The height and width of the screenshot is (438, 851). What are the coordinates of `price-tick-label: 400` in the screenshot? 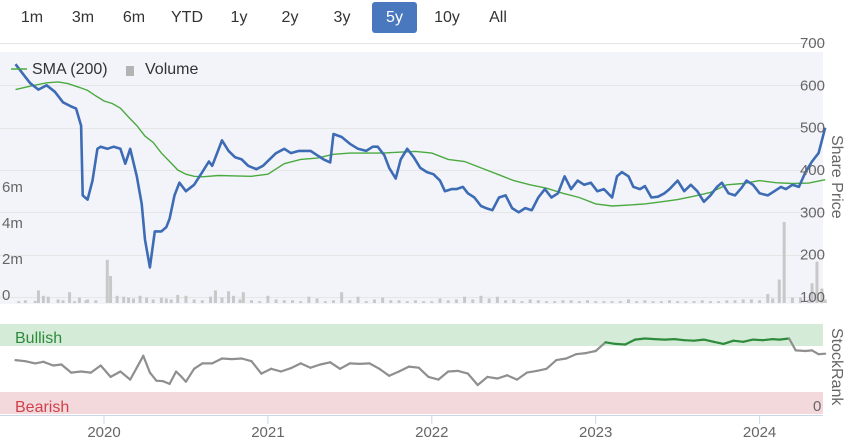 It's located at (812, 170).